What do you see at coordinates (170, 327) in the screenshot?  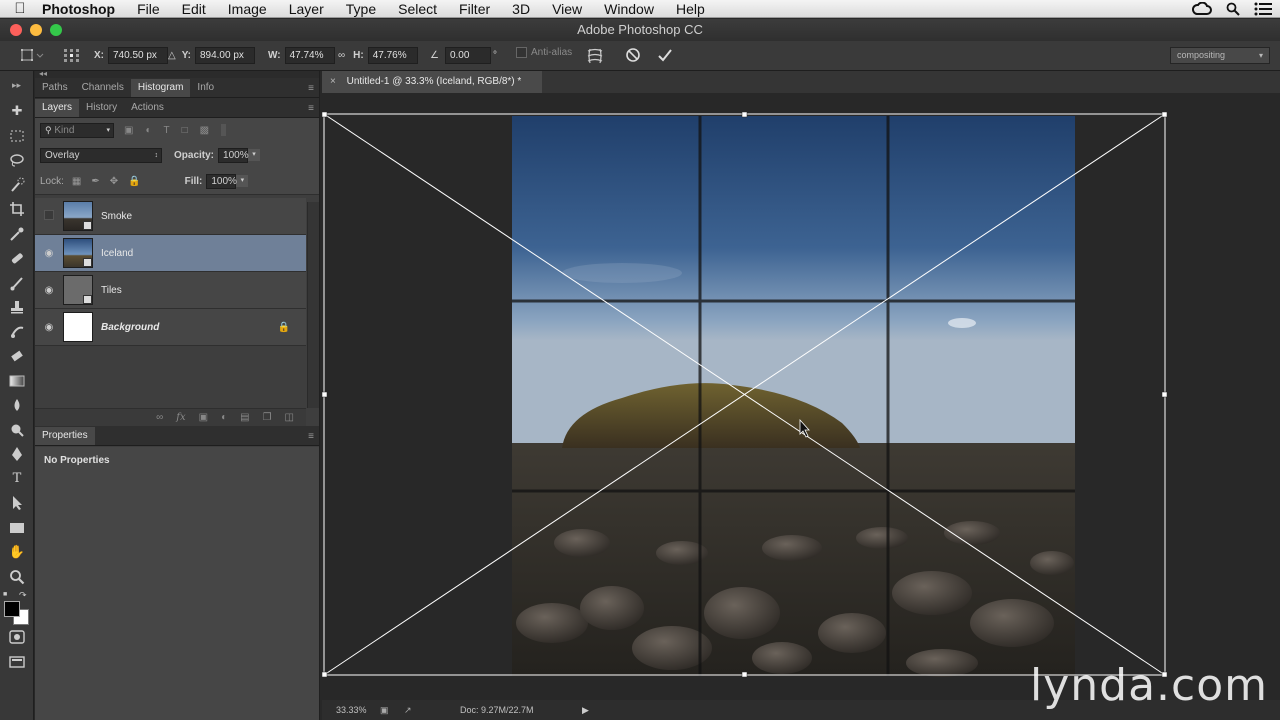 I see `layer-row-background: ◉ Background 🔒` at bounding box center [170, 327].